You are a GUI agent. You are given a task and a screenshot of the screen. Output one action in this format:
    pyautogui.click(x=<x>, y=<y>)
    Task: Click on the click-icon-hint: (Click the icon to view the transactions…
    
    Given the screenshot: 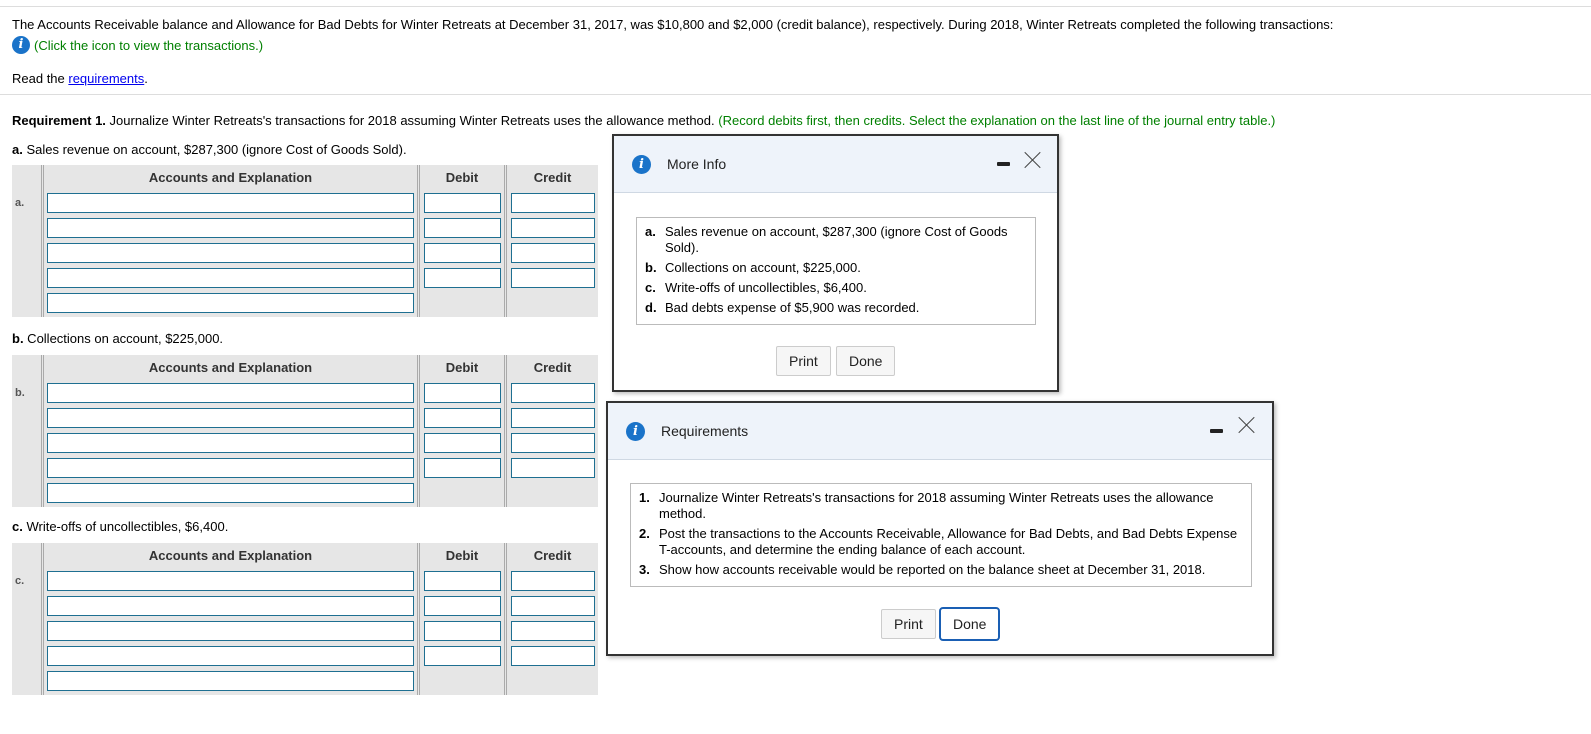 What is the action you would take?
    pyautogui.click(x=149, y=45)
    